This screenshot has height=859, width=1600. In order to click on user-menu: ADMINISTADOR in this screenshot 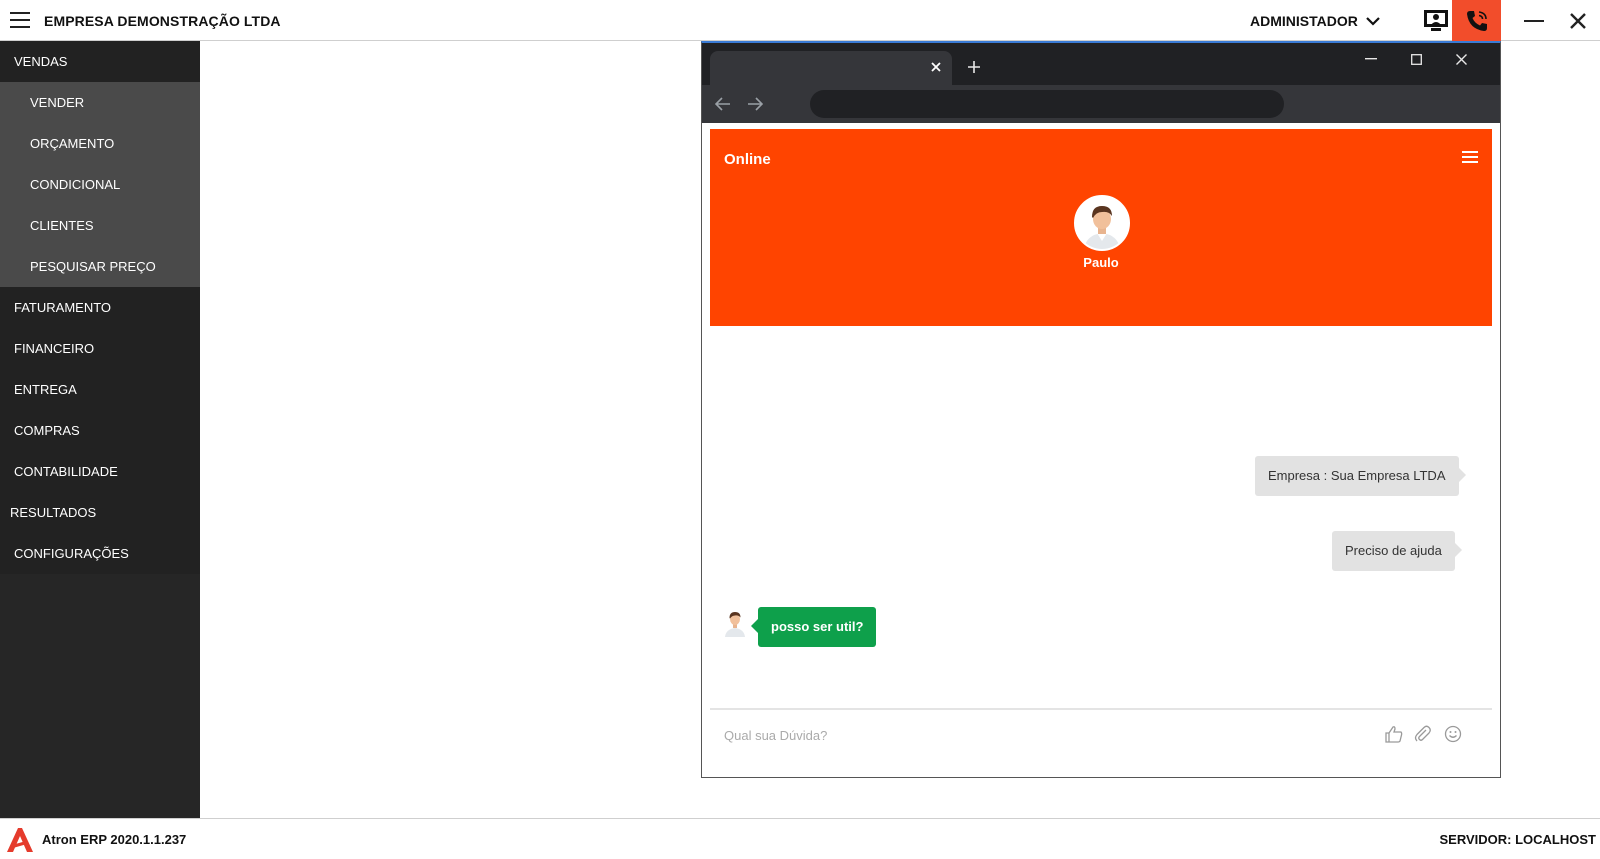, I will do `click(1315, 21)`.